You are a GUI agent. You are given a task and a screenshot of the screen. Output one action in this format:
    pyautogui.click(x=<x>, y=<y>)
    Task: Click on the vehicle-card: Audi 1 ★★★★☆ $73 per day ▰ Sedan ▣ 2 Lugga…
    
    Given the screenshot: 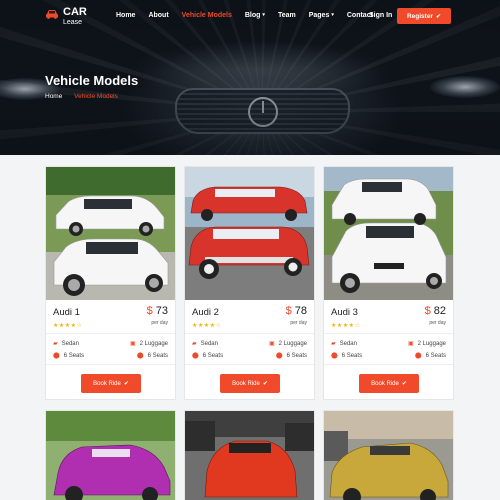 What is the action you would take?
    pyautogui.click(x=110, y=283)
    